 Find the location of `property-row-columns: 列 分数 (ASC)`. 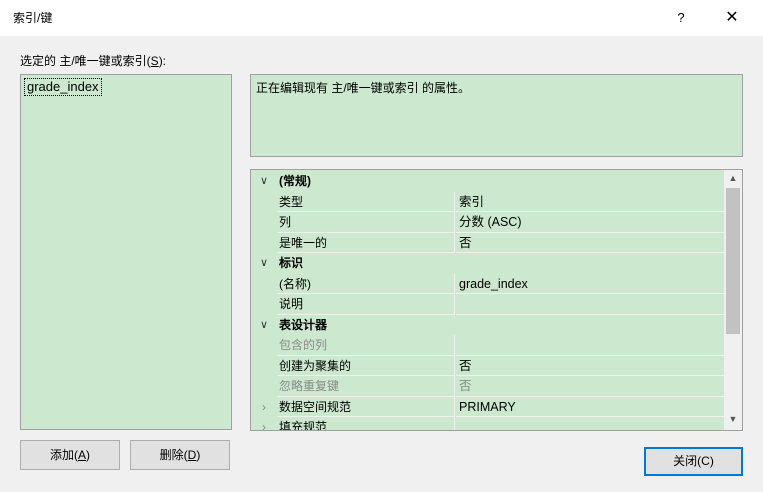

property-row-columns: 列 分数 (ASC) is located at coordinates (487, 222).